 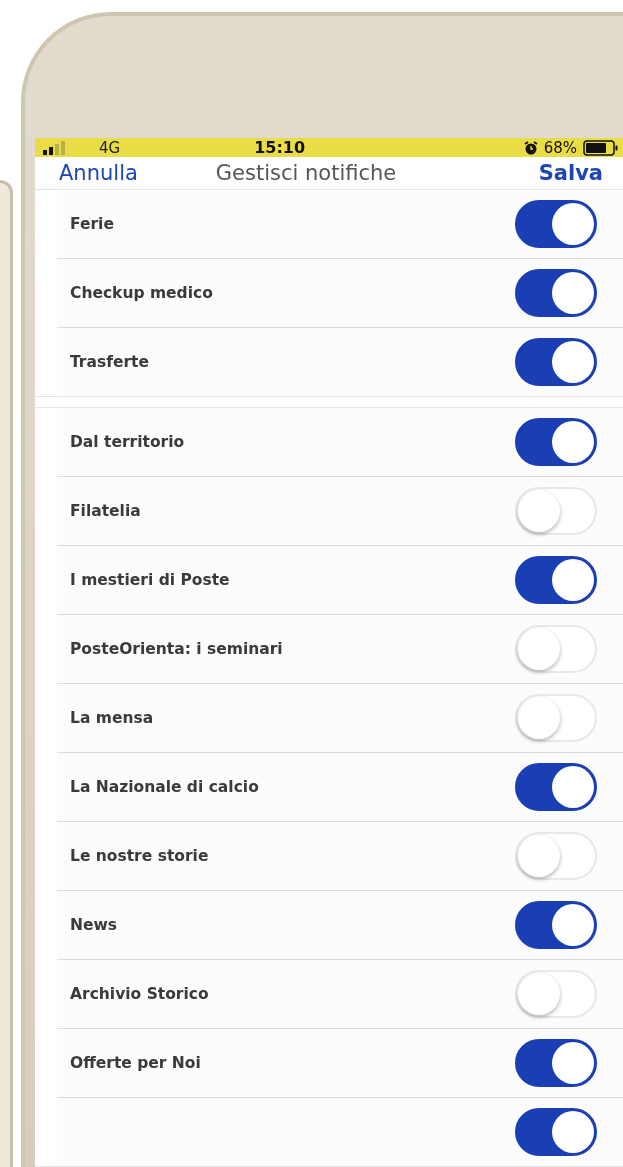 What do you see at coordinates (139, 856) in the screenshot?
I see `row-label: Le nostre storie` at bounding box center [139, 856].